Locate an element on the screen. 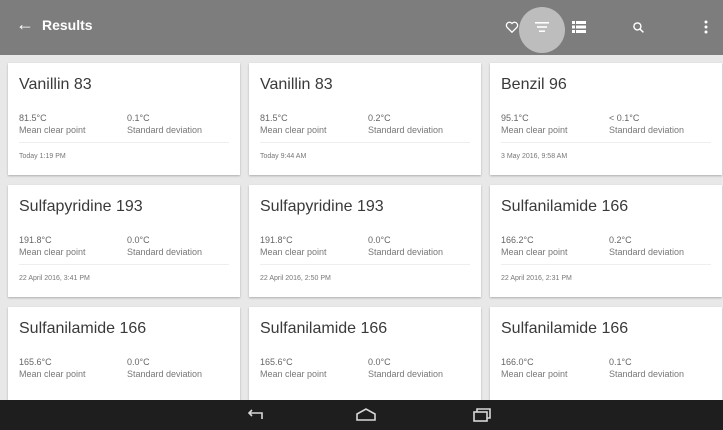 The height and width of the screenshot is (430, 723). system-navigation-bar is located at coordinates (361, 415).